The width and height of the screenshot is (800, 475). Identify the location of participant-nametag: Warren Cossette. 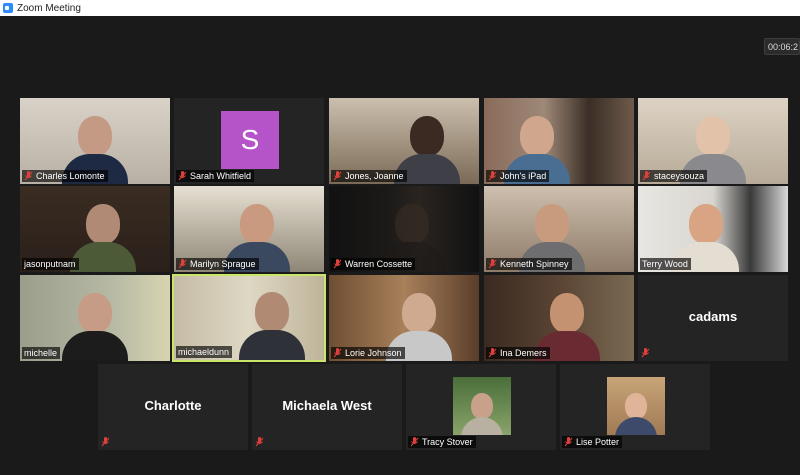
(373, 264).